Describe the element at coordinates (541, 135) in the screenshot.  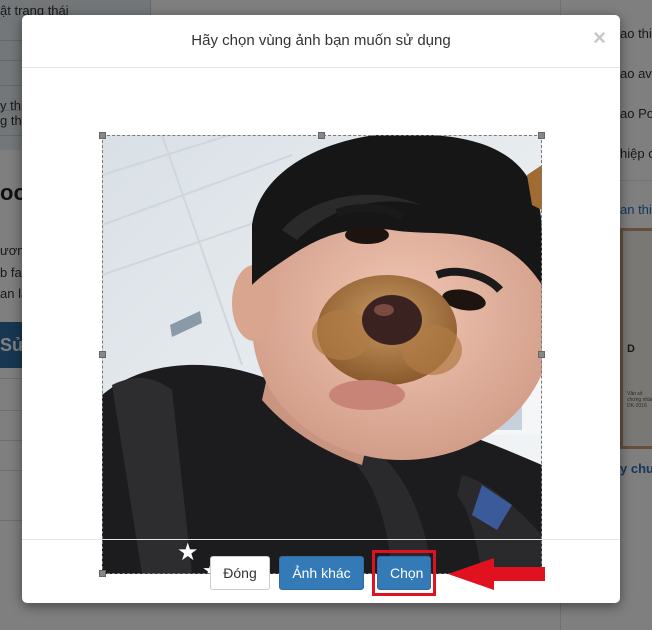
I see `crop-handle-top-right` at that location.